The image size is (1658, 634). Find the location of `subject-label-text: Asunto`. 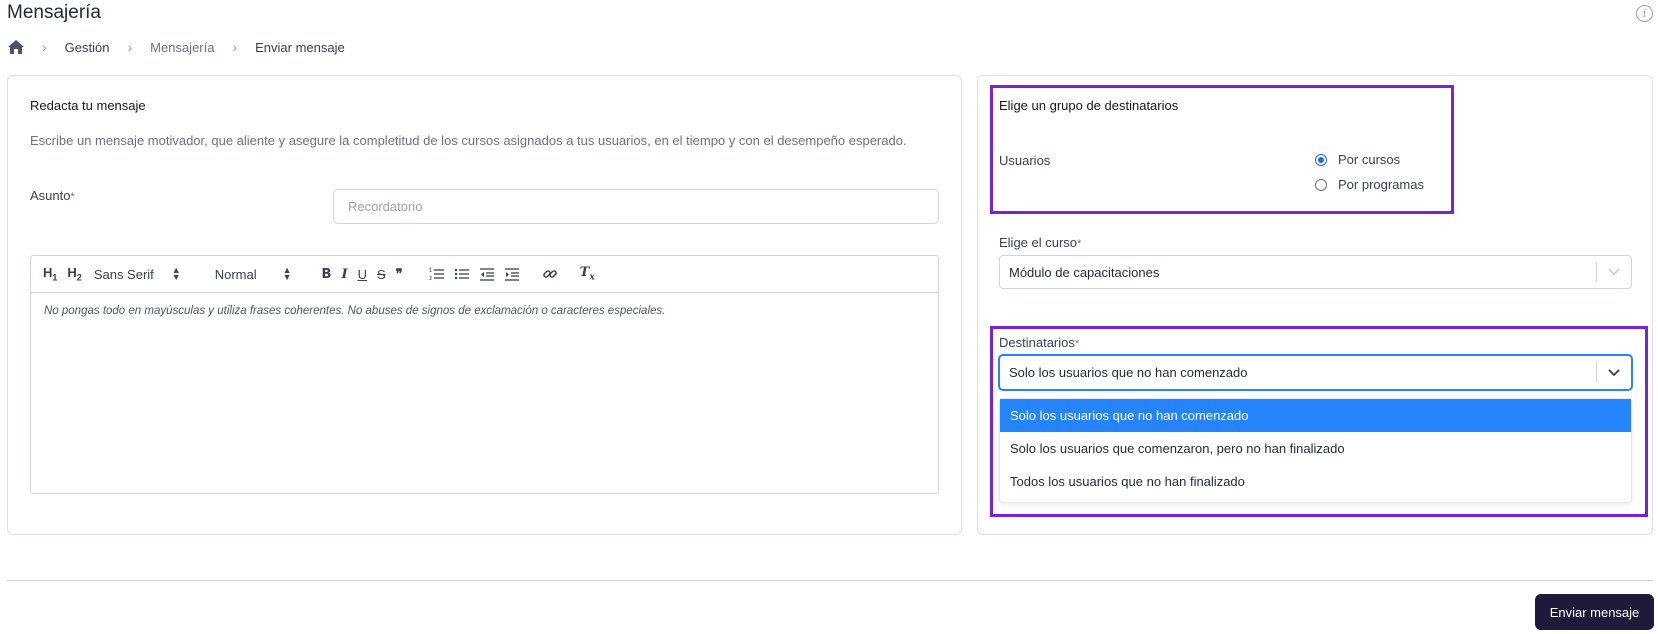

subject-label-text: Asunto is located at coordinates (50, 195).